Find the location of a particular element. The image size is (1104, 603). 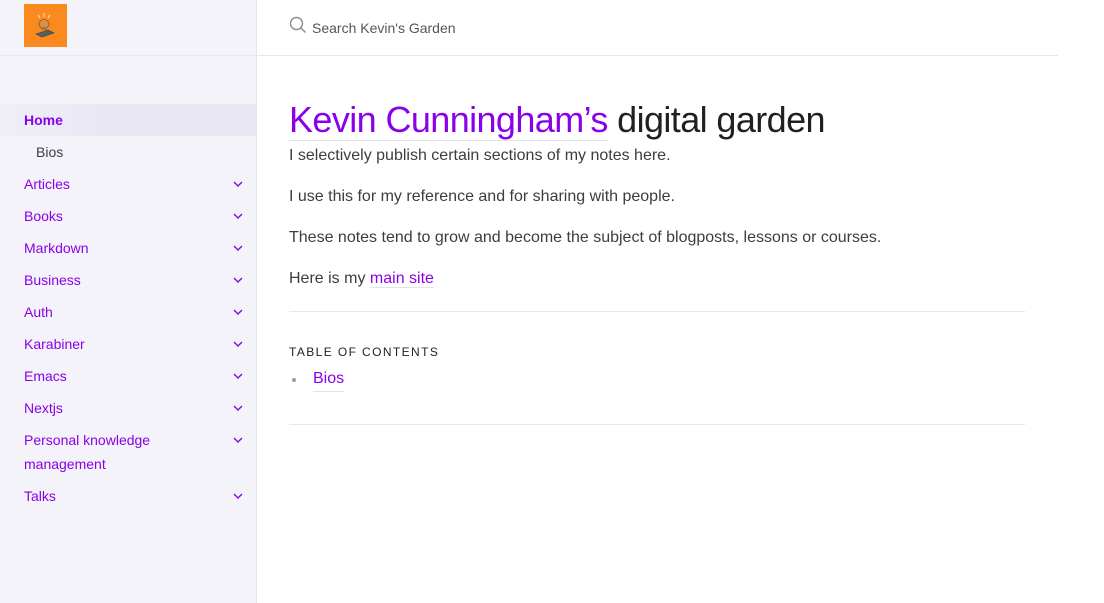

sidebar-item-emacs: Emacs is located at coordinates (128, 376).